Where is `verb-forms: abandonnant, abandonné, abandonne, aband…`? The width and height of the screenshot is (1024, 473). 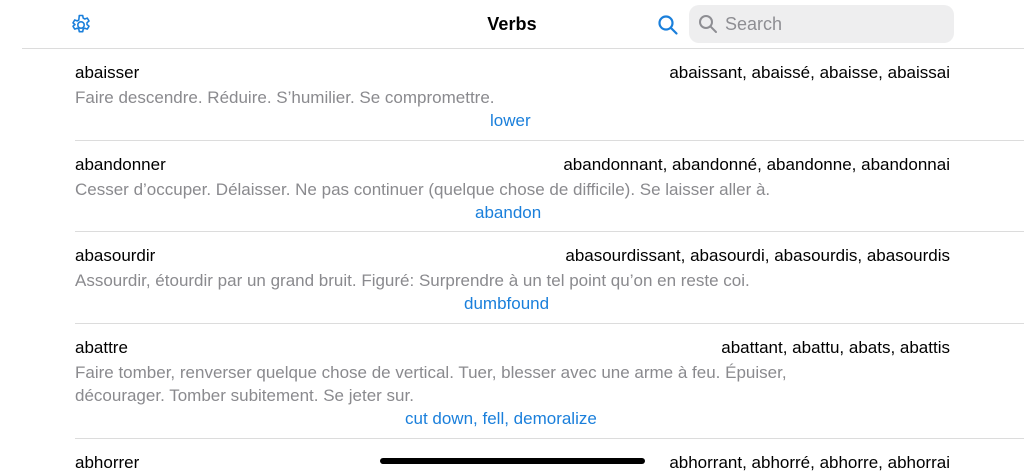 verb-forms: abandonnant, abandonné, abandonne, aband… is located at coordinates (756, 164).